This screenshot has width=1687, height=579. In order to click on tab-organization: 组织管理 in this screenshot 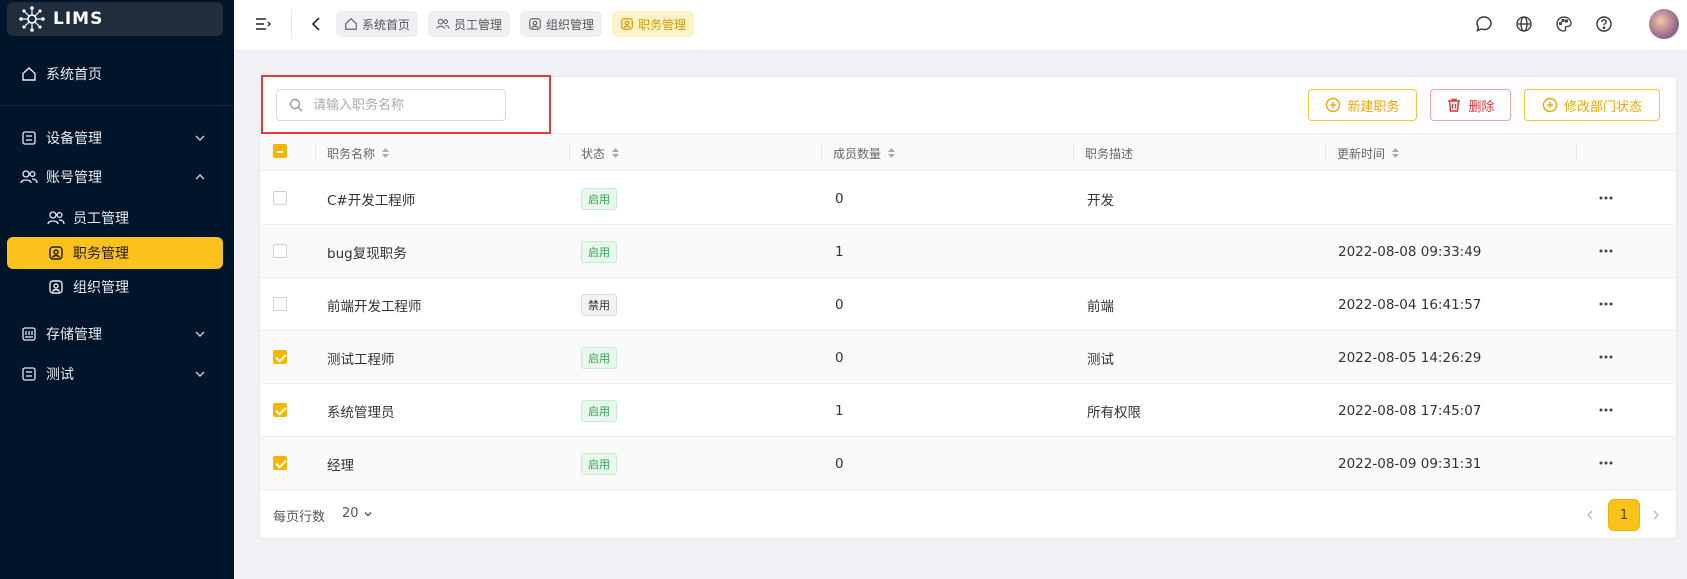, I will do `click(561, 24)`.